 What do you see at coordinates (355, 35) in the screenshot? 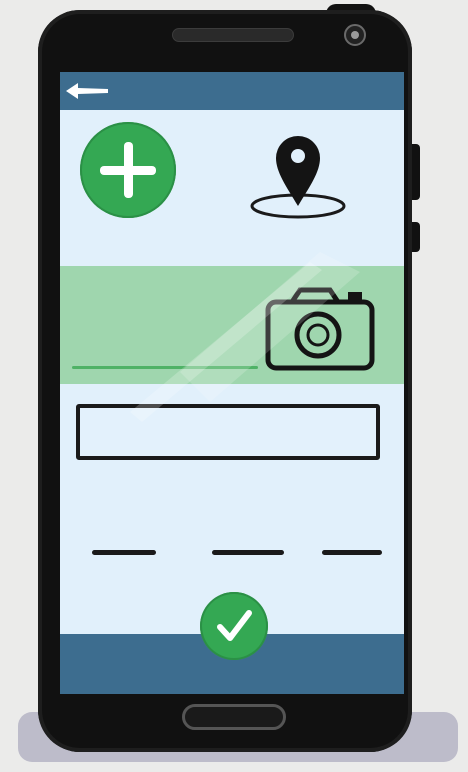
I see `front-camera-icon` at bounding box center [355, 35].